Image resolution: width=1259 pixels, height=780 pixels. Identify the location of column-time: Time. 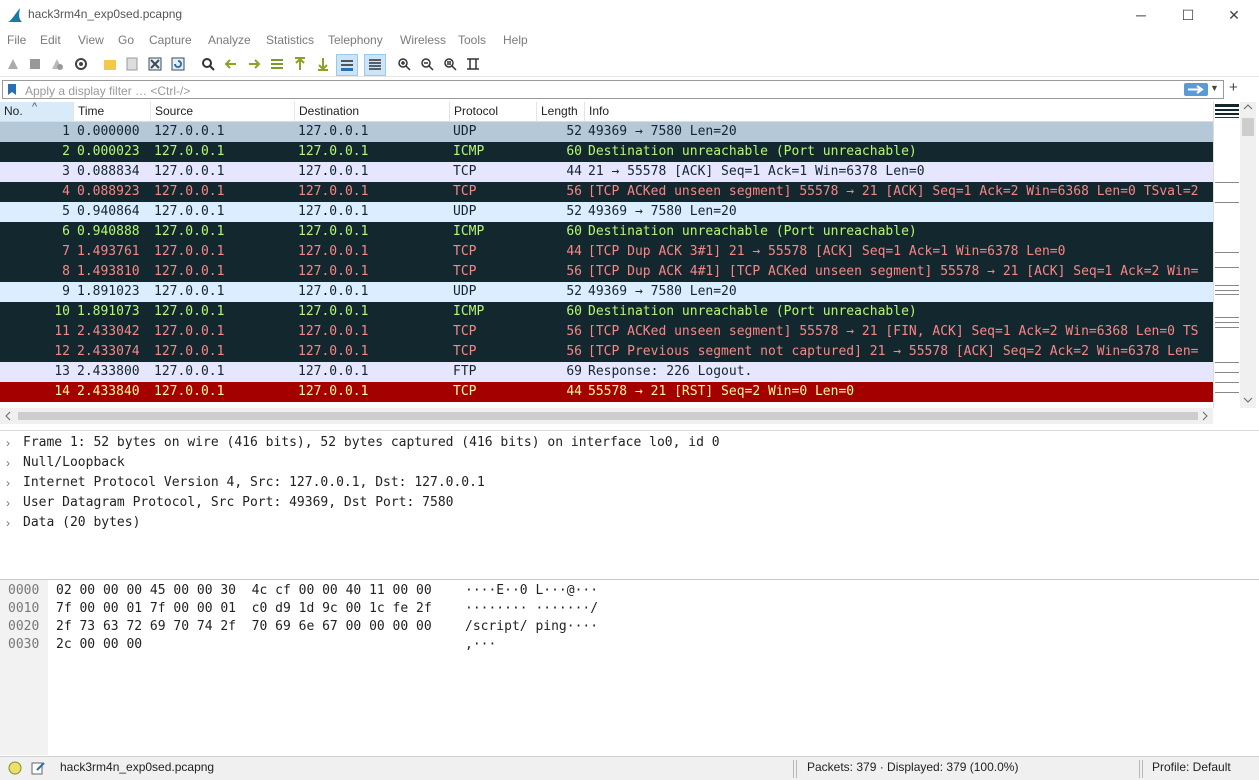
(112, 111).